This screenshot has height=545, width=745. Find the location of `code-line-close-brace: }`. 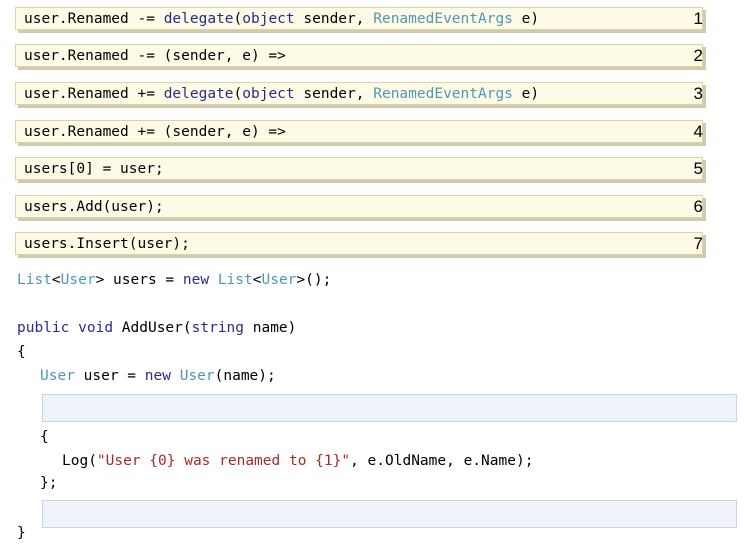

code-line-close-brace: } is located at coordinates (21, 533).